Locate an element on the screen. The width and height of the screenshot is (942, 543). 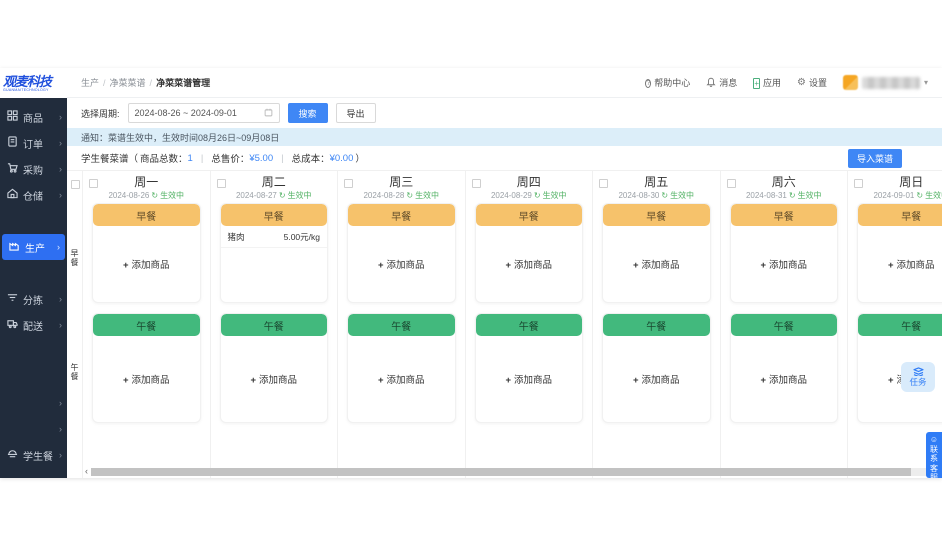
lunch-card: 午餐 +添加商品 is located at coordinates (273, 368).